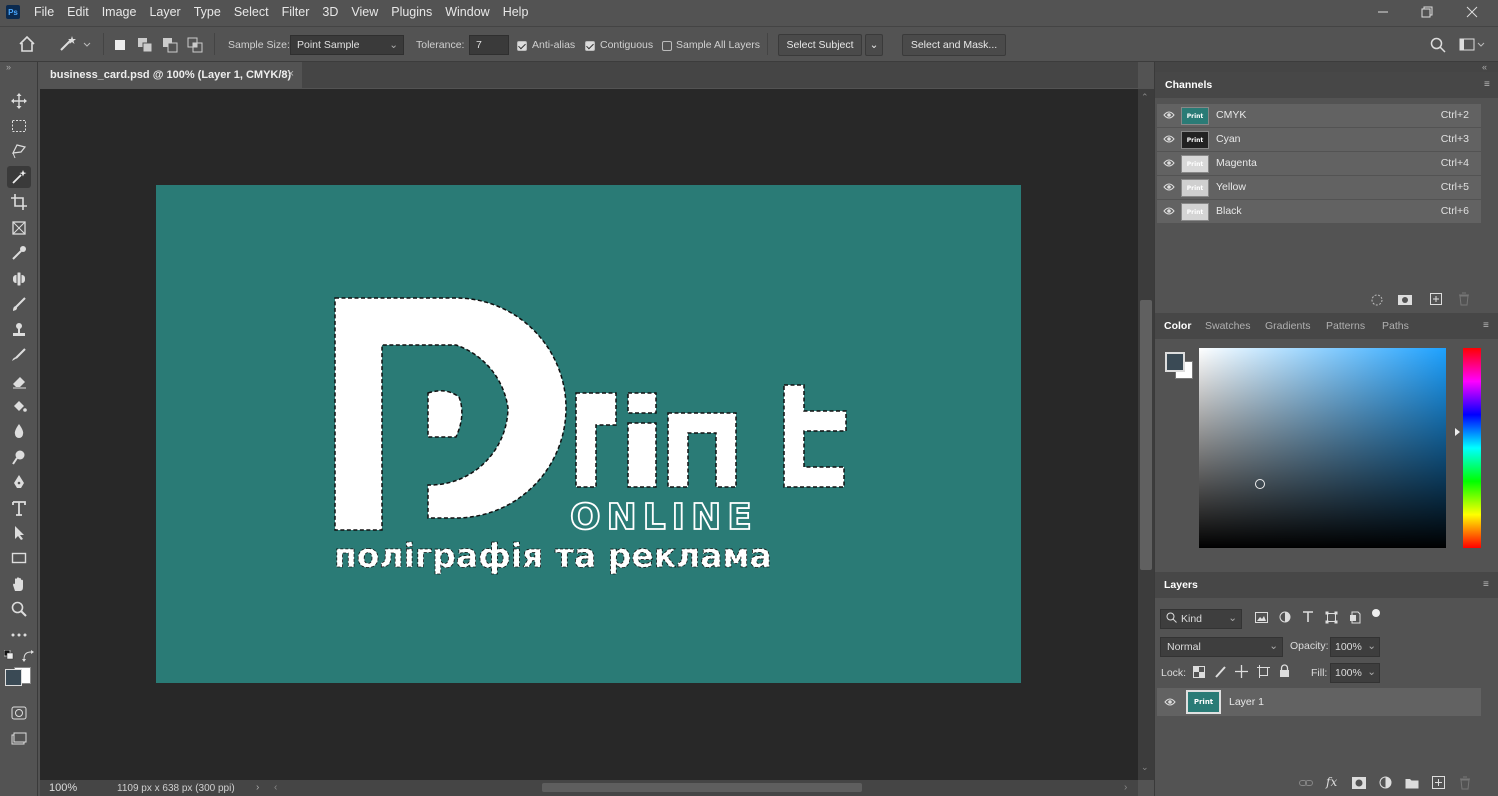 The height and width of the screenshot is (796, 1498). Describe the element at coordinates (1359, 783) in the screenshot. I see `add-mask-icon` at that location.